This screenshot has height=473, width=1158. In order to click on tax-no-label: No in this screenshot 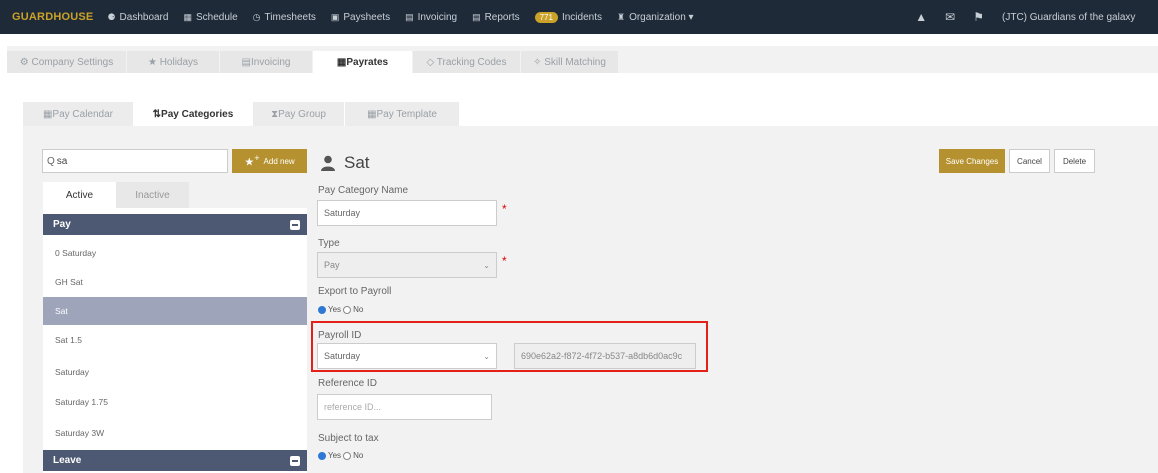, I will do `click(358, 455)`.